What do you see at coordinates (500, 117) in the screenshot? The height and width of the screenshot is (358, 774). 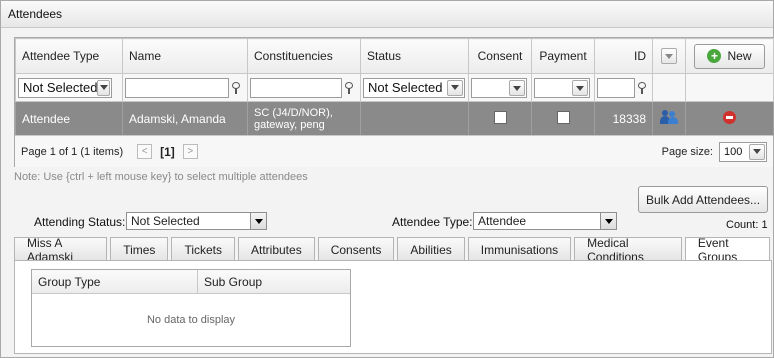 I see `consent-checkbox` at bounding box center [500, 117].